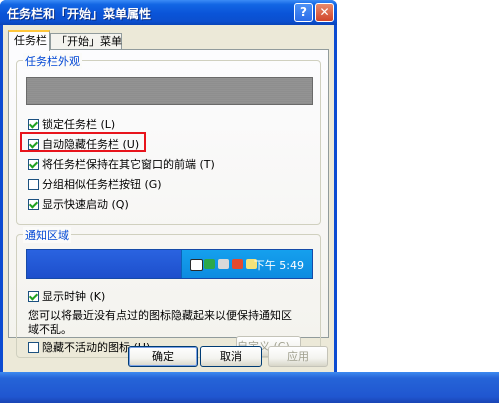  What do you see at coordinates (231, 356) in the screenshot?
I see `cancel-button: 取消` at bounding box center [231, 356].